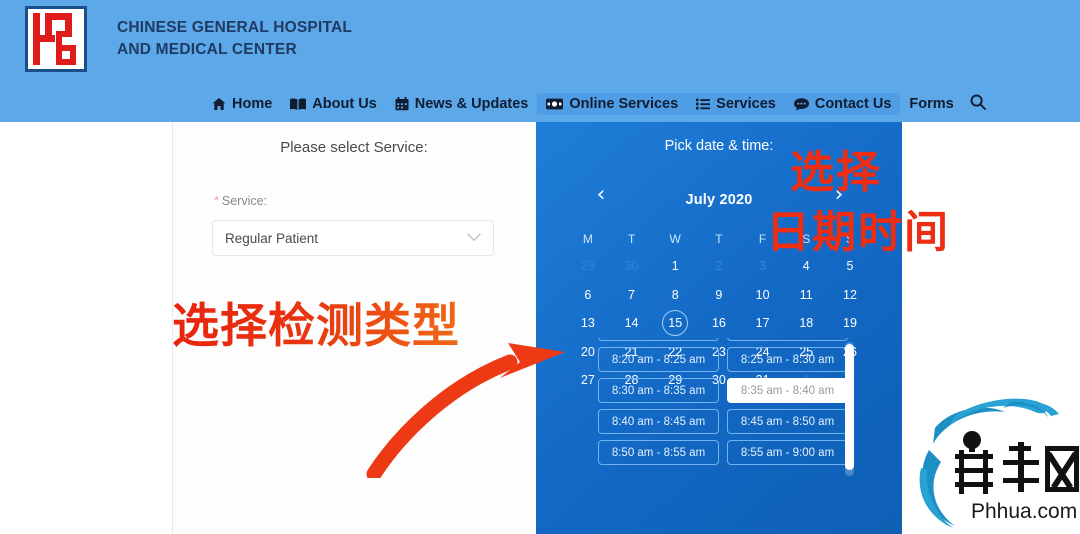  I want to click on calendar-day: 10, so click(763, 295).